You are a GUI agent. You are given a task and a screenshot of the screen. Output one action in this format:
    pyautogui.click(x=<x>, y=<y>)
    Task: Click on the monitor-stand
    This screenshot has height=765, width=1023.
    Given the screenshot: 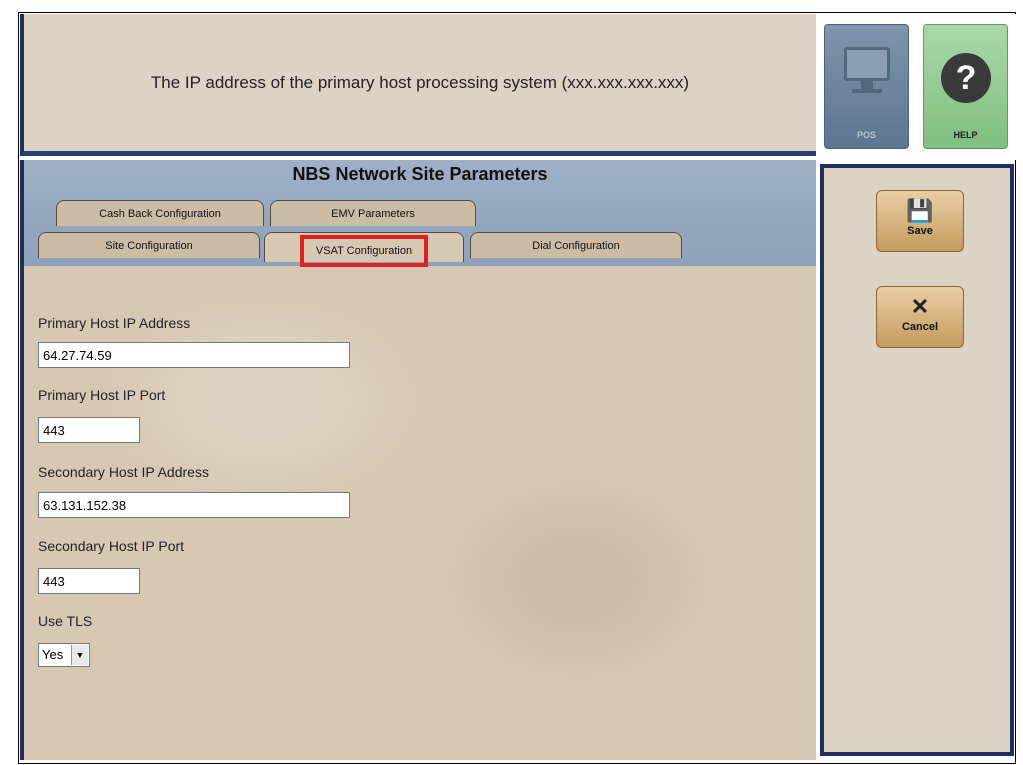 What is the action you would take?
    pyautogui.click(x=867, y=85)
    